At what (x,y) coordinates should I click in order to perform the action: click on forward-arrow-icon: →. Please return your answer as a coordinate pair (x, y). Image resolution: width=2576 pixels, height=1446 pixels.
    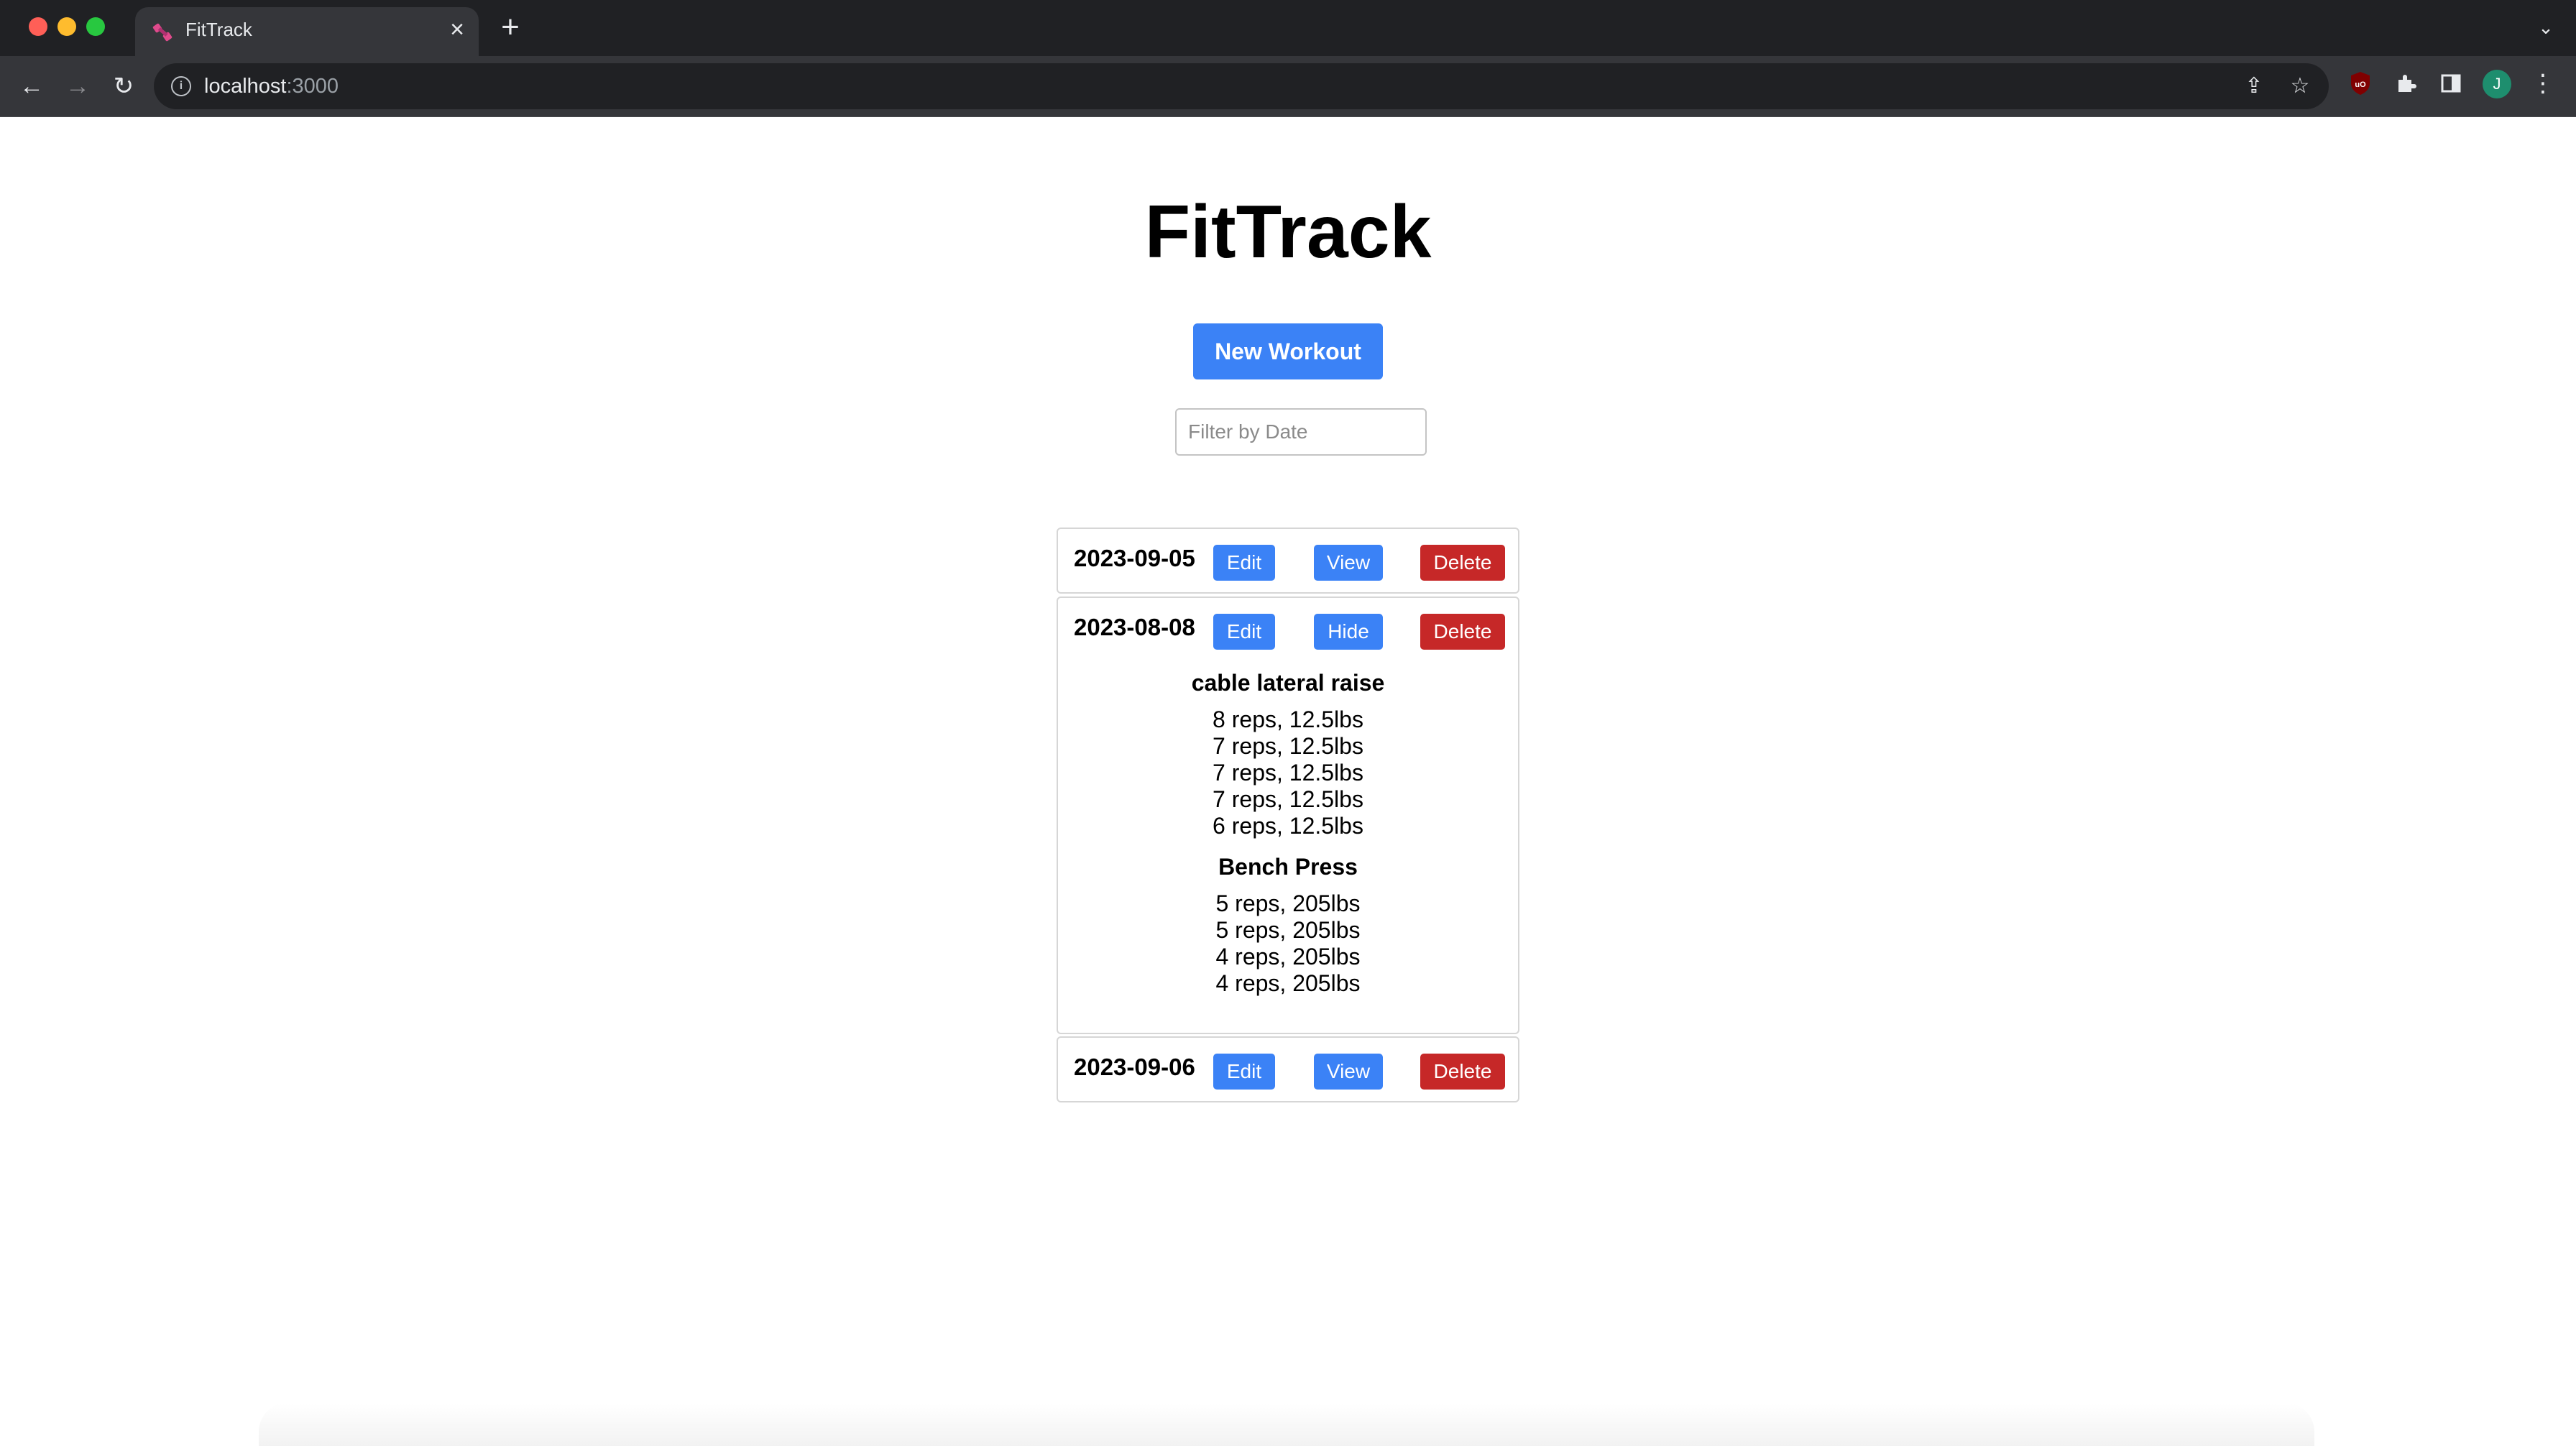
    Looking at the image, I should click on (77, 86).